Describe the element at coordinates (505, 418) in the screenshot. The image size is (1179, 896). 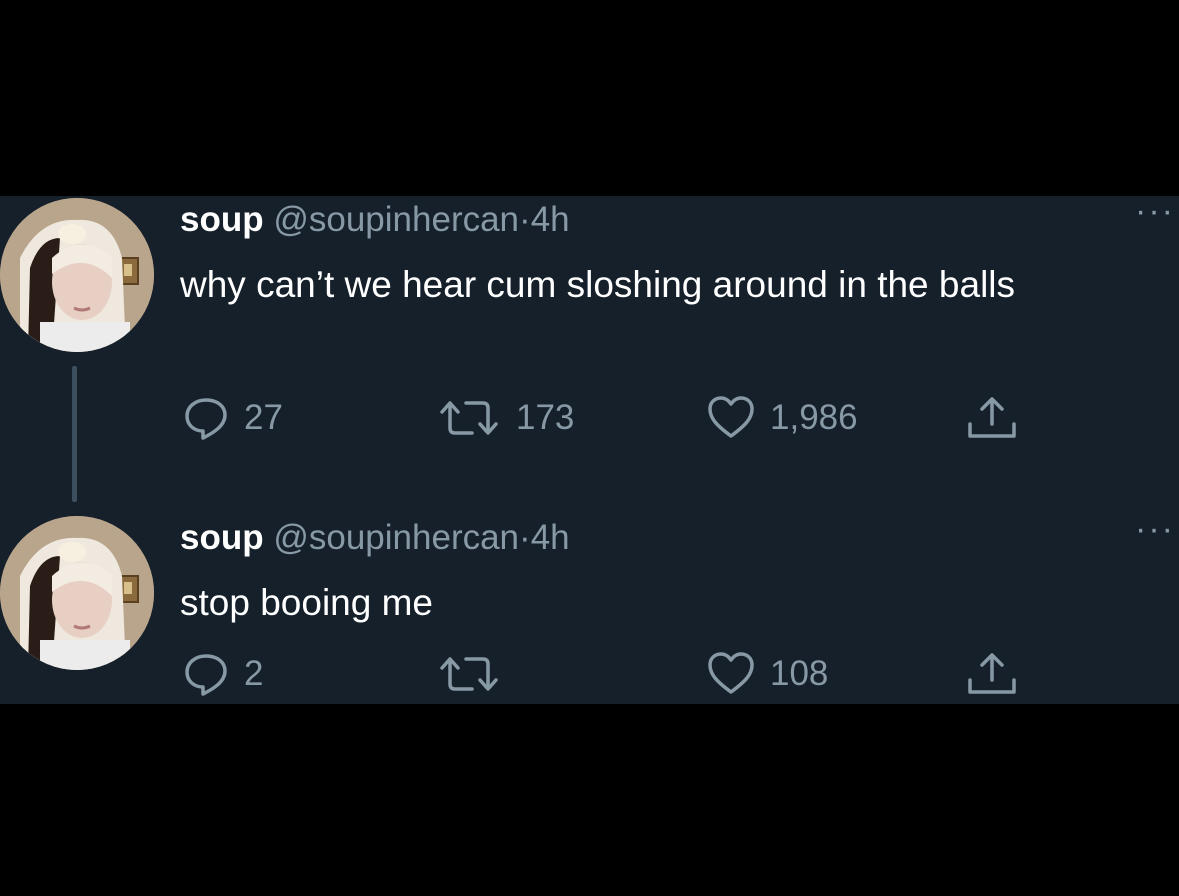
I see `retweet-button: 173` at that location.